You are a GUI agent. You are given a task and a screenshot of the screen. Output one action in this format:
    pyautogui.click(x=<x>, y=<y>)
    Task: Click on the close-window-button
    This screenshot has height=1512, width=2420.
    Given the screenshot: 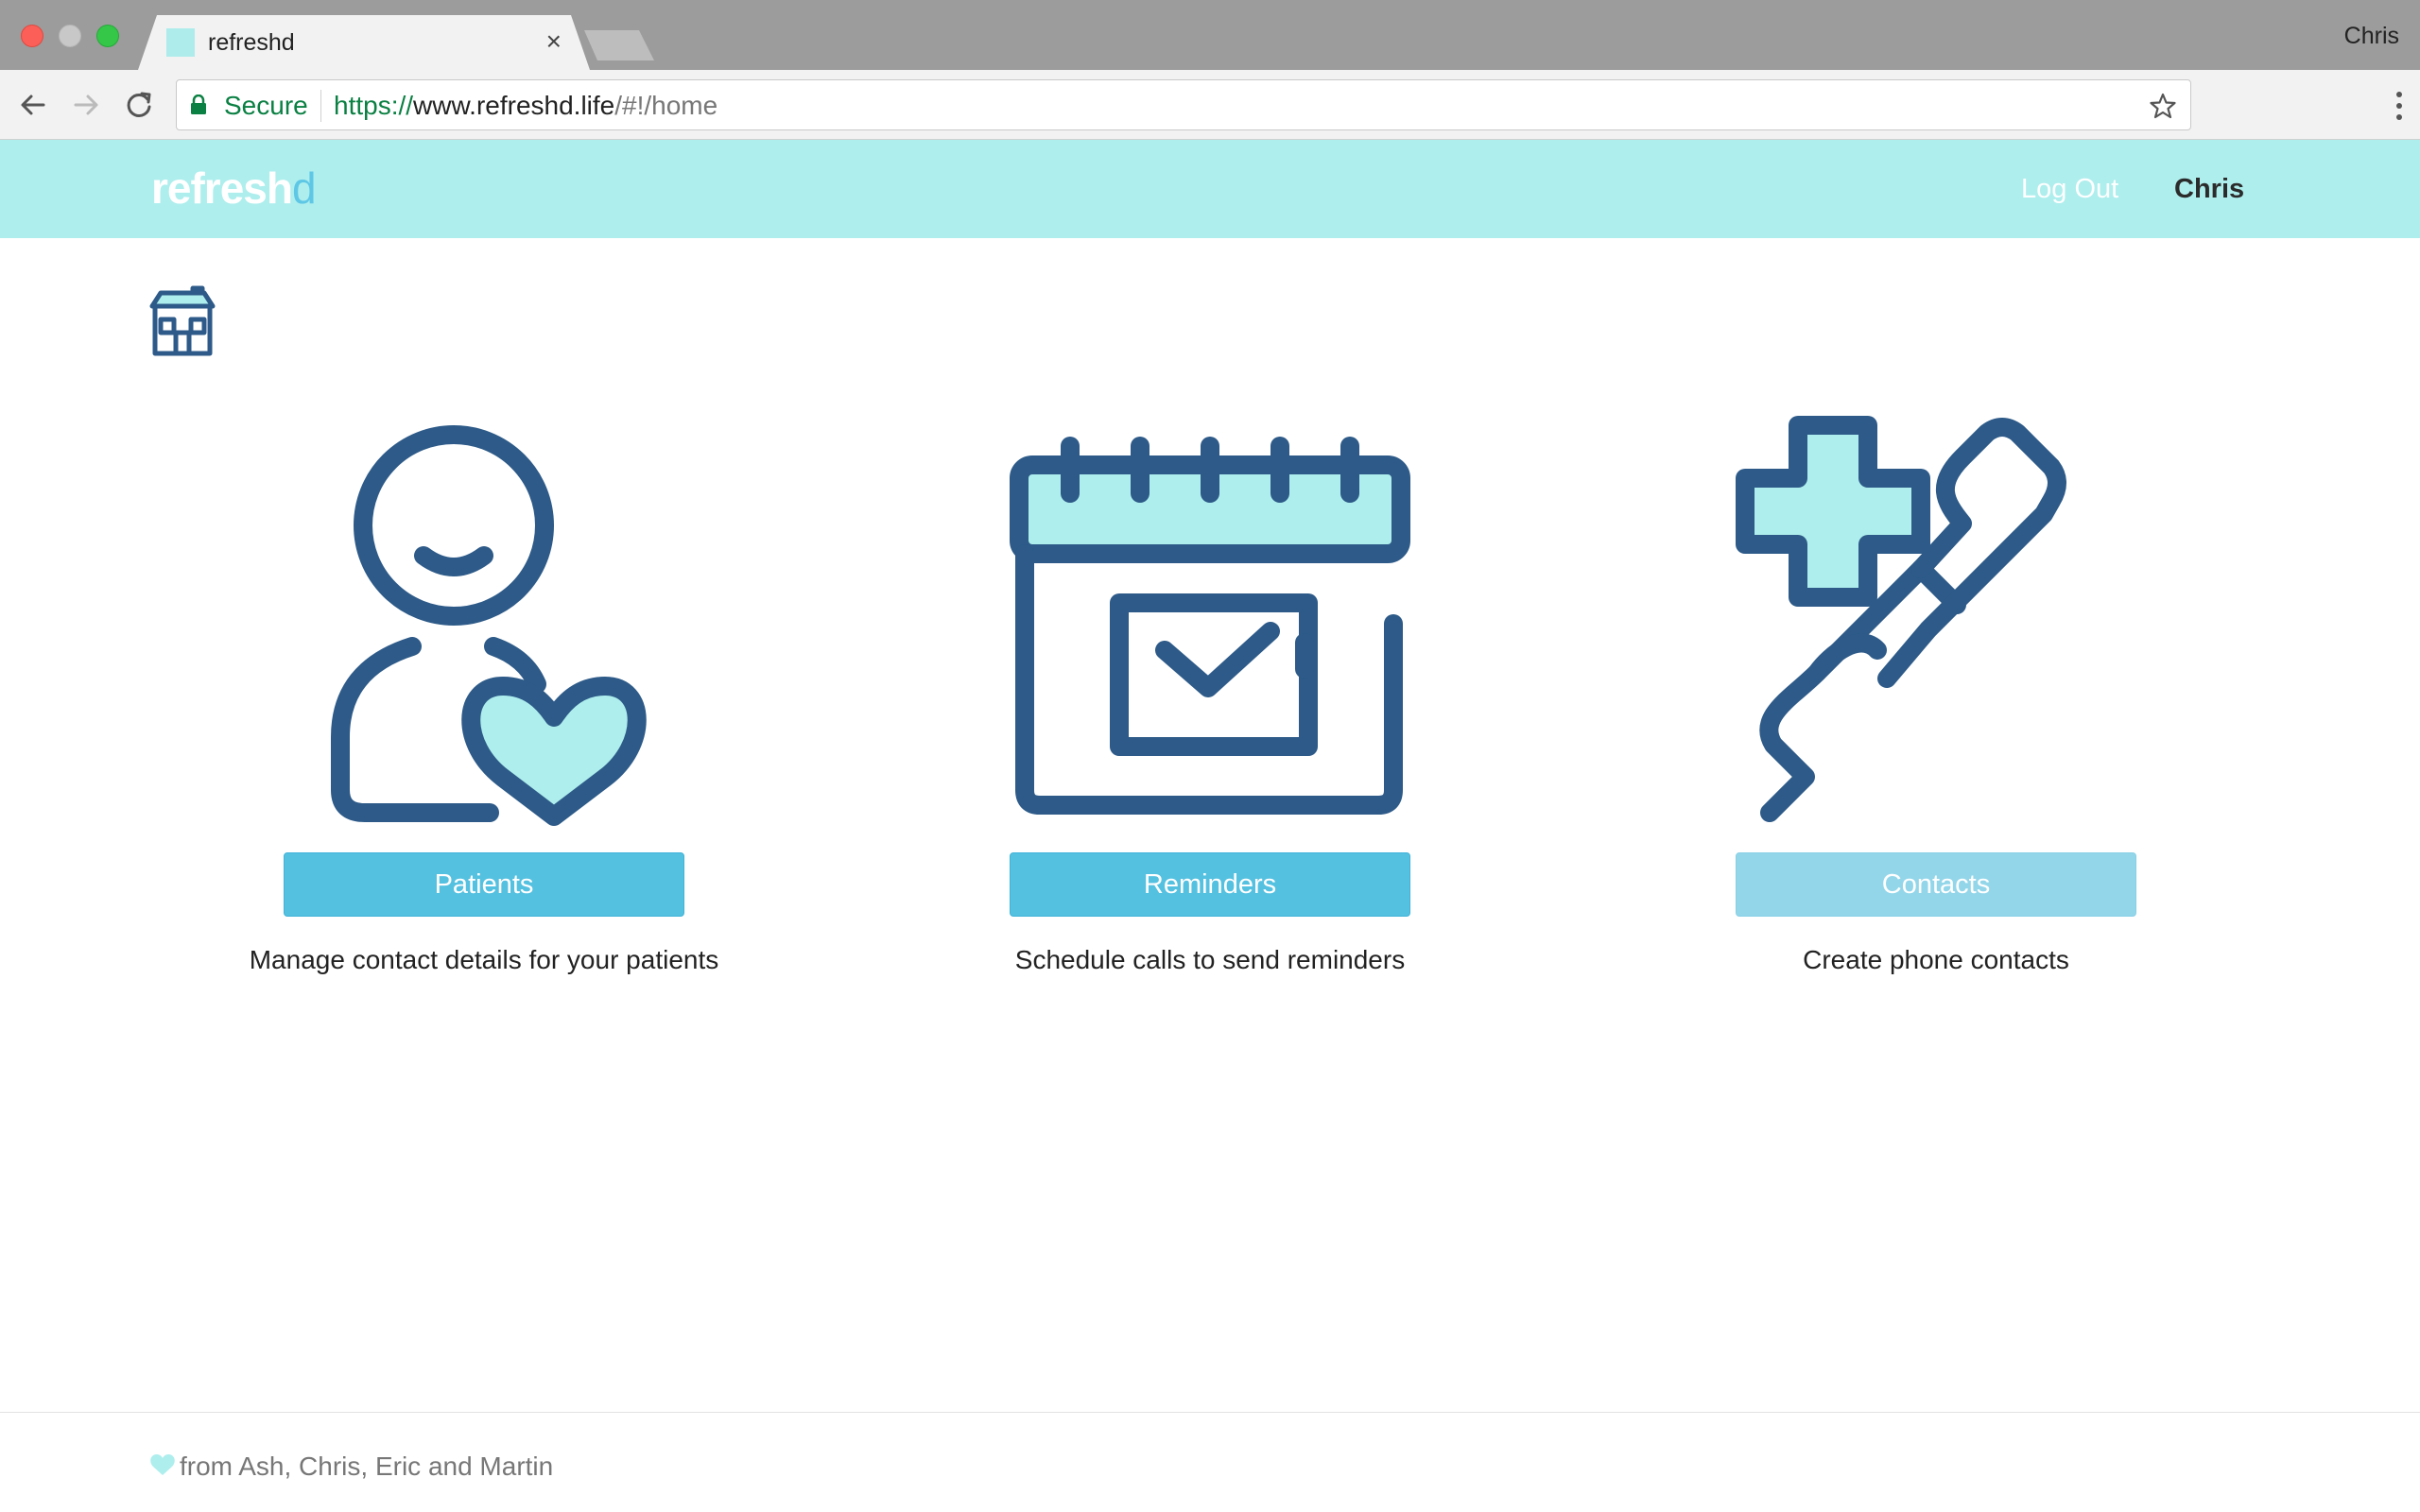 What is the action you would take?
    pyautogui.click(x=32, y=36)
    